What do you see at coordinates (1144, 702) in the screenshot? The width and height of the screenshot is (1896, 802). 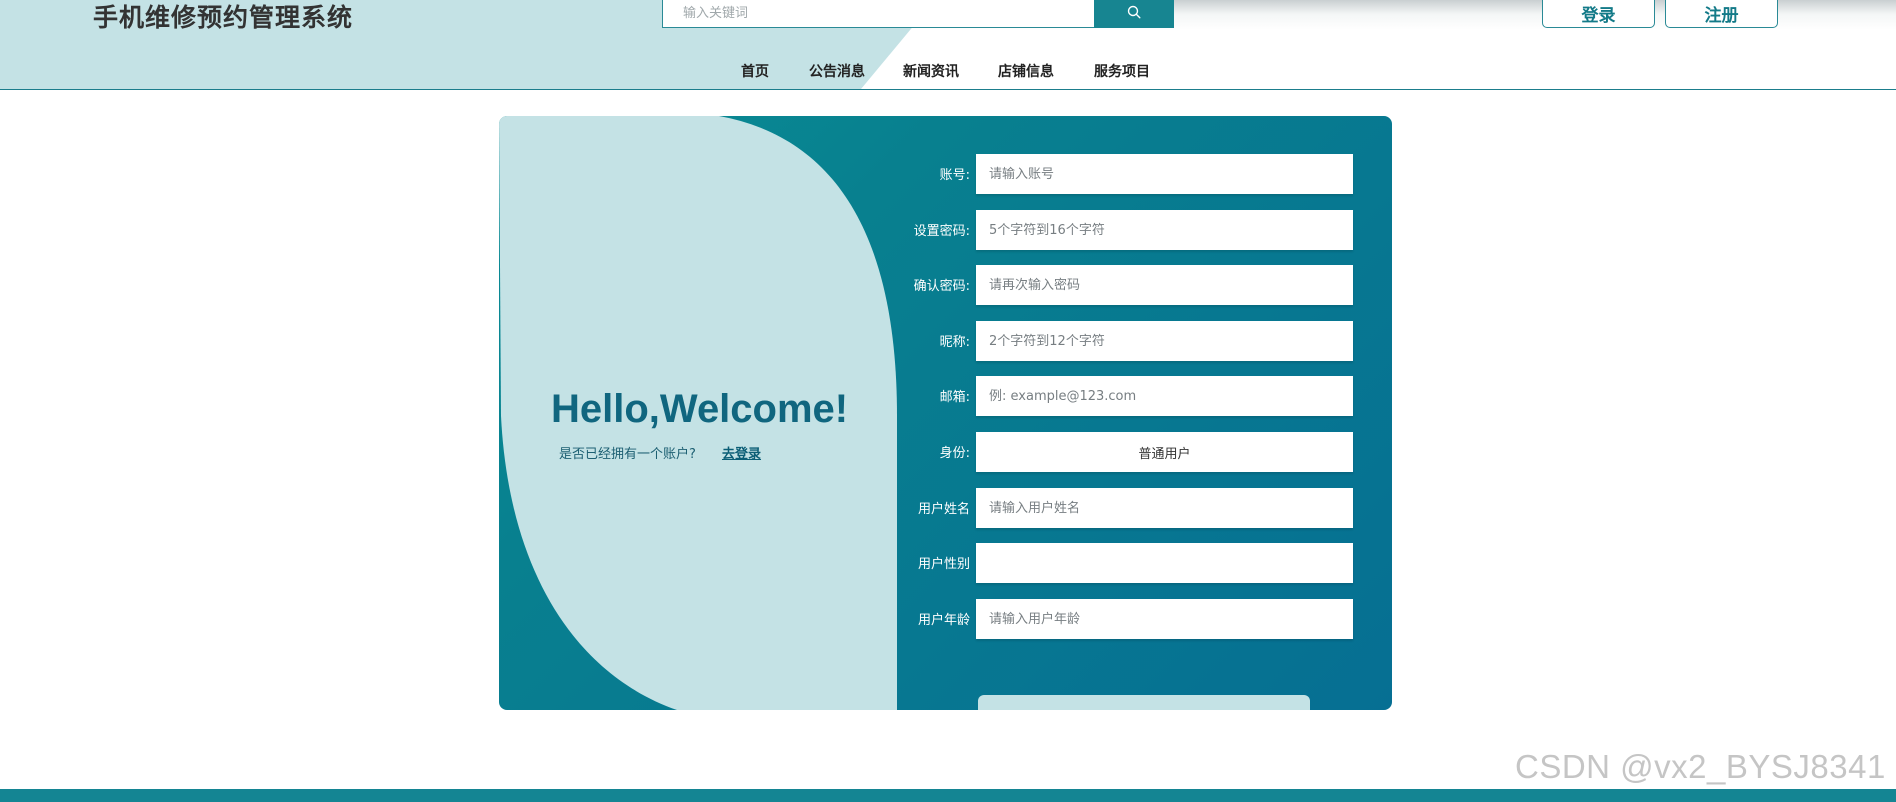 I see `register-submit-button` at bounding box center [1144, 702].